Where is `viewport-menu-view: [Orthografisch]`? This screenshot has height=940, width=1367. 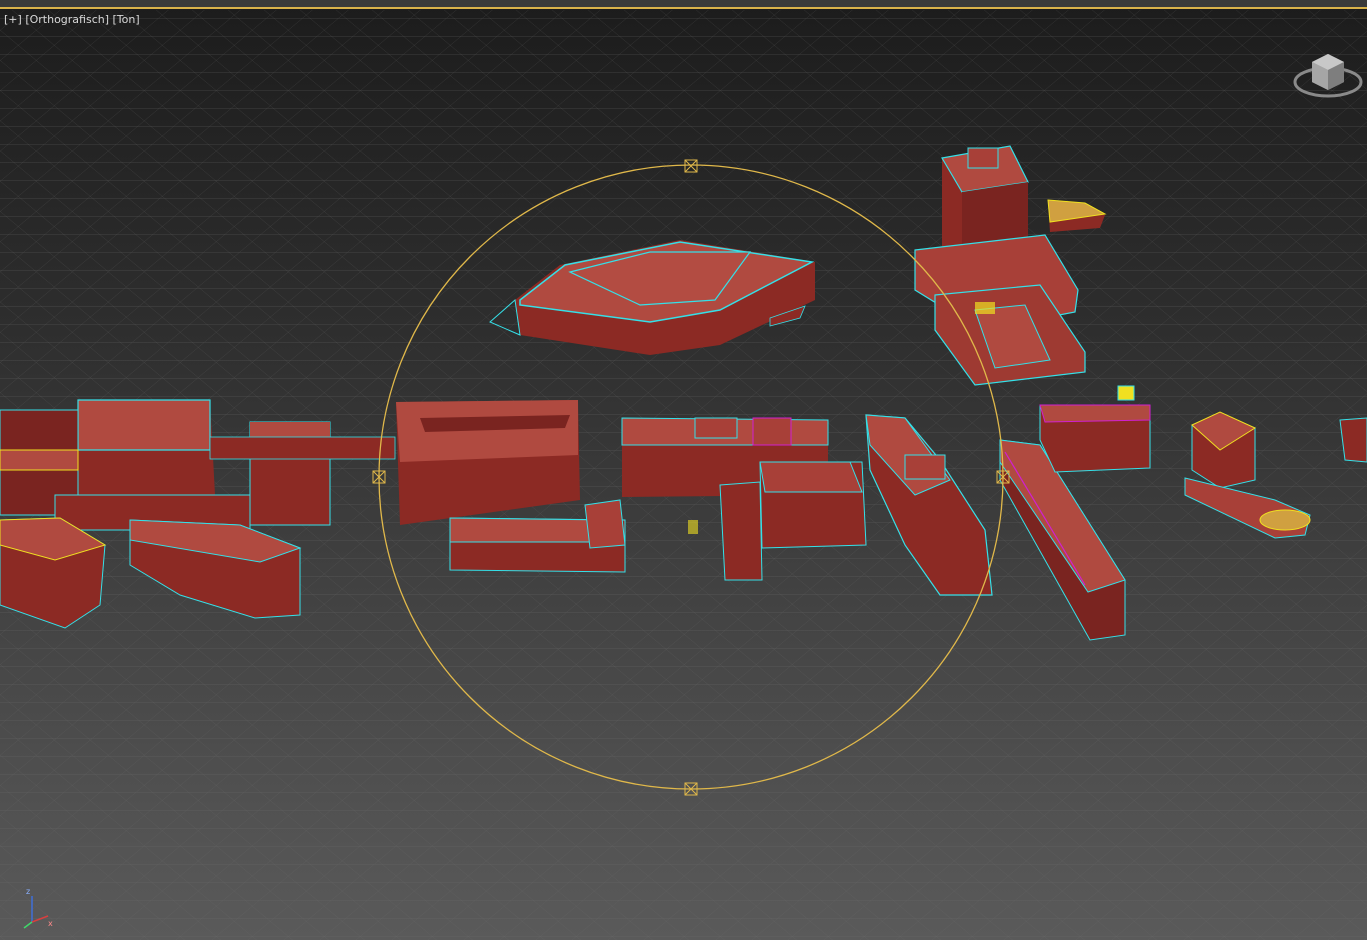
viewport-menu-view: [Orthografisch] is located at coordinates (67, 19).